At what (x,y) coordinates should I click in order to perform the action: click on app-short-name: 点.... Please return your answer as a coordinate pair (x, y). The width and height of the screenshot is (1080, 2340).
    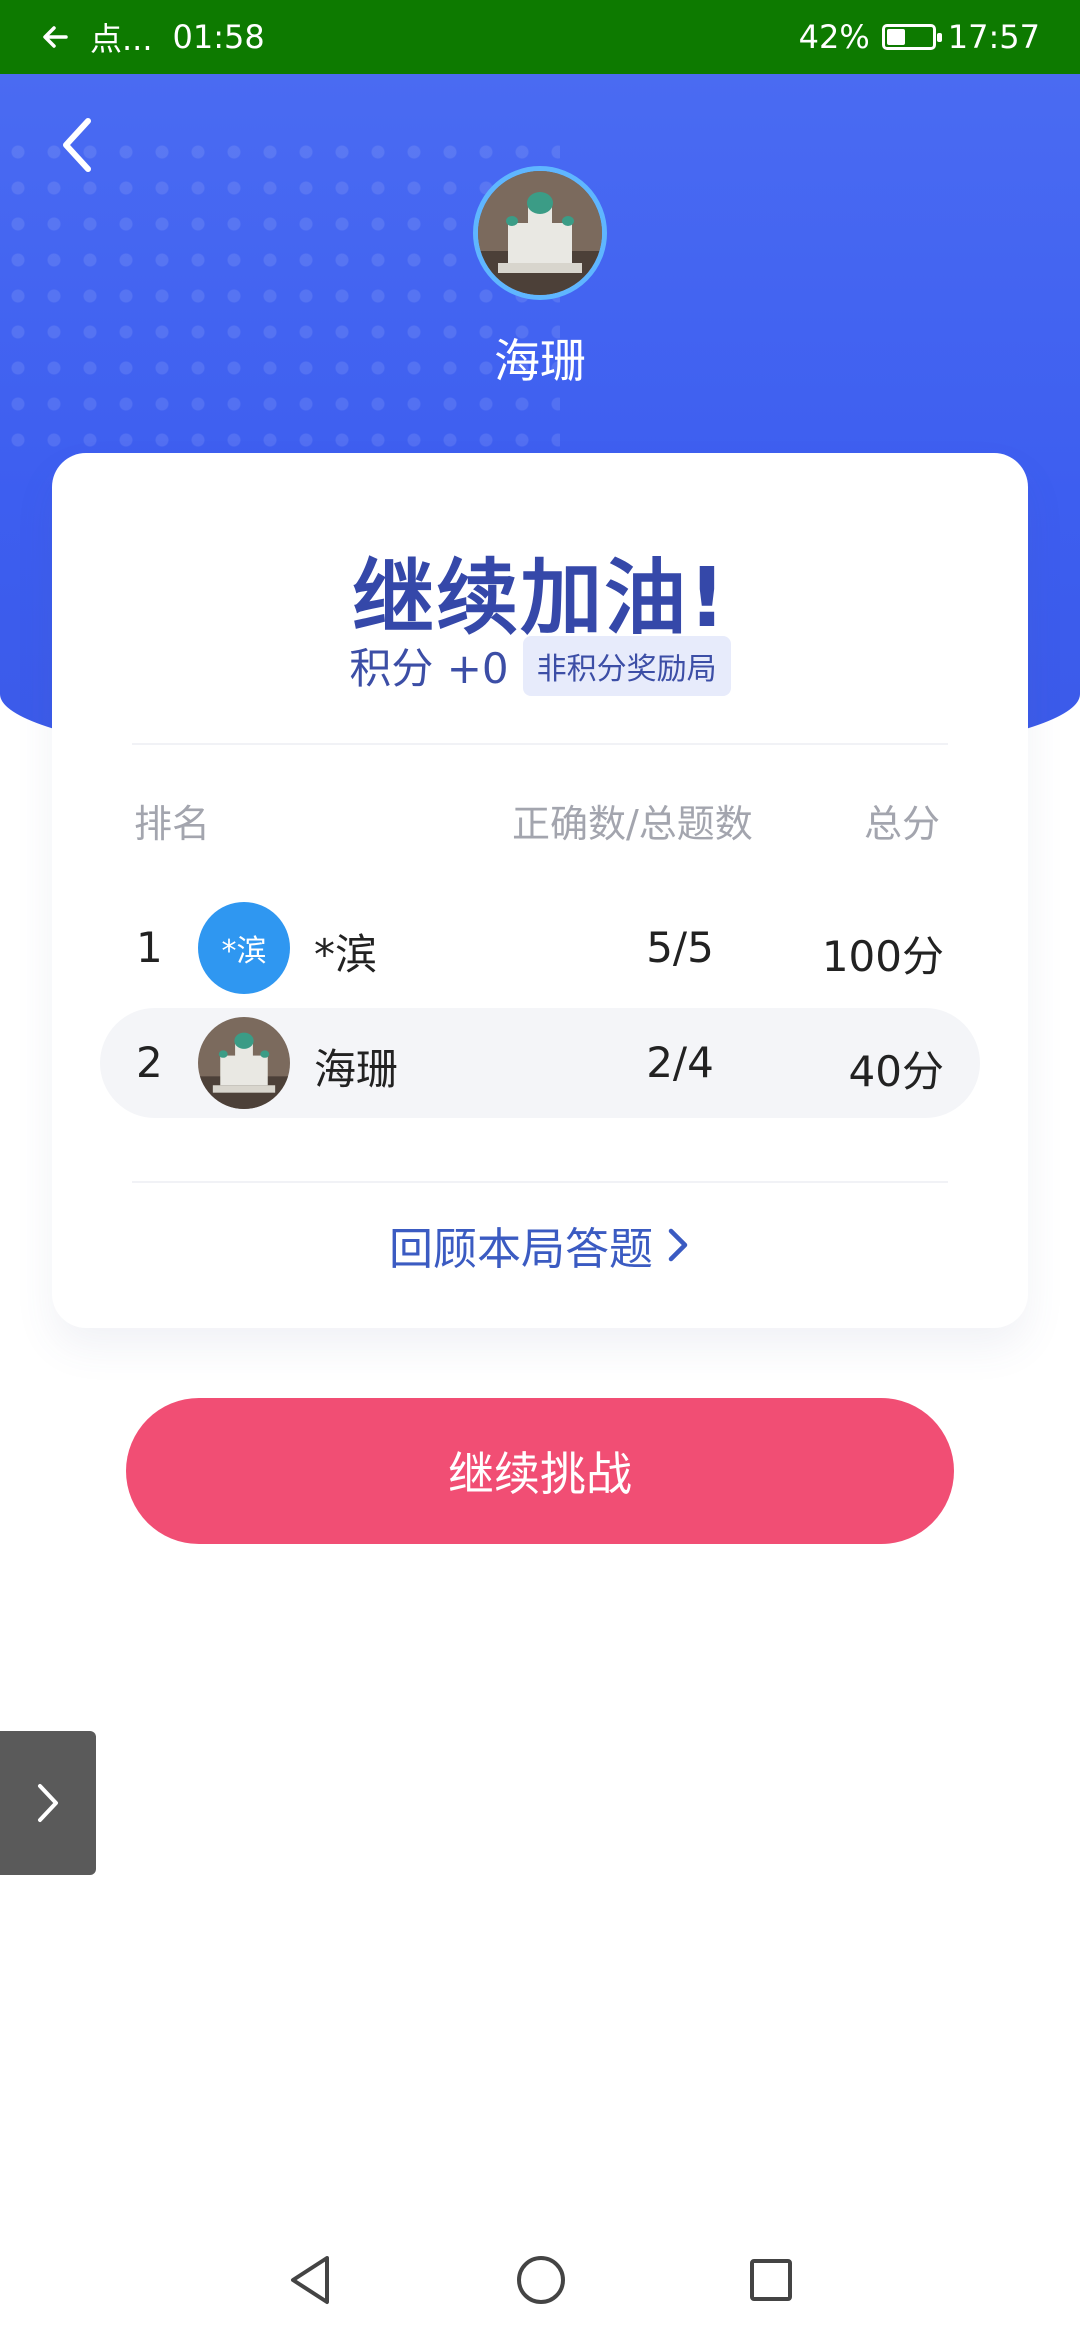
    Looking at the image, I should click on (121, 39).